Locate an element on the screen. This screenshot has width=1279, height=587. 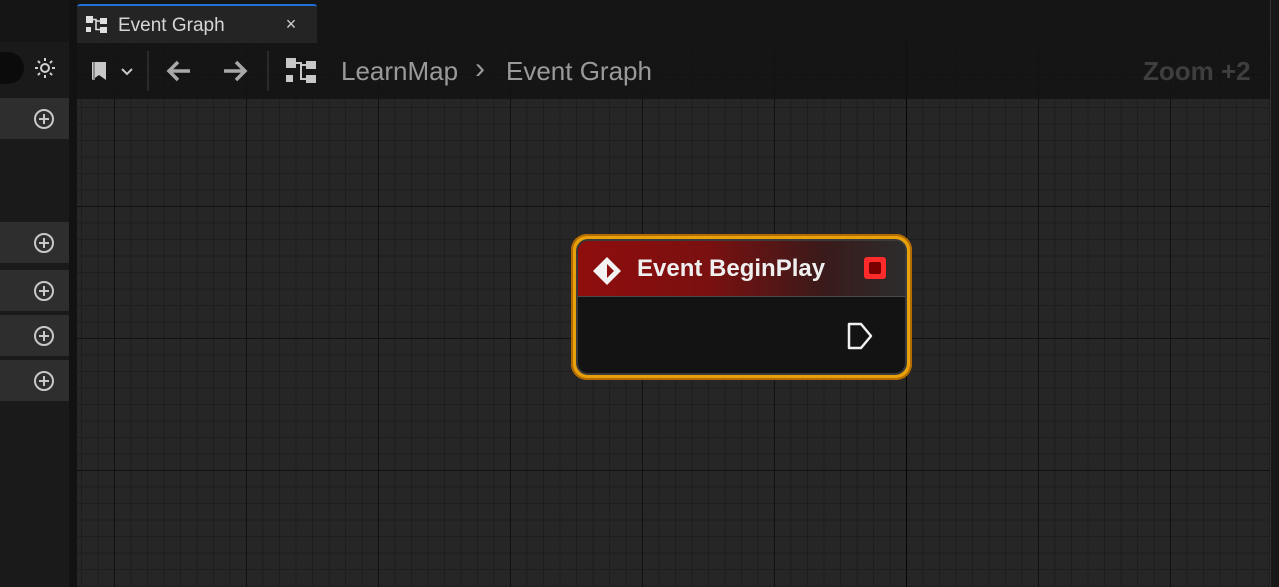
graph-type-icon-button is located at coordinates (301, 71).